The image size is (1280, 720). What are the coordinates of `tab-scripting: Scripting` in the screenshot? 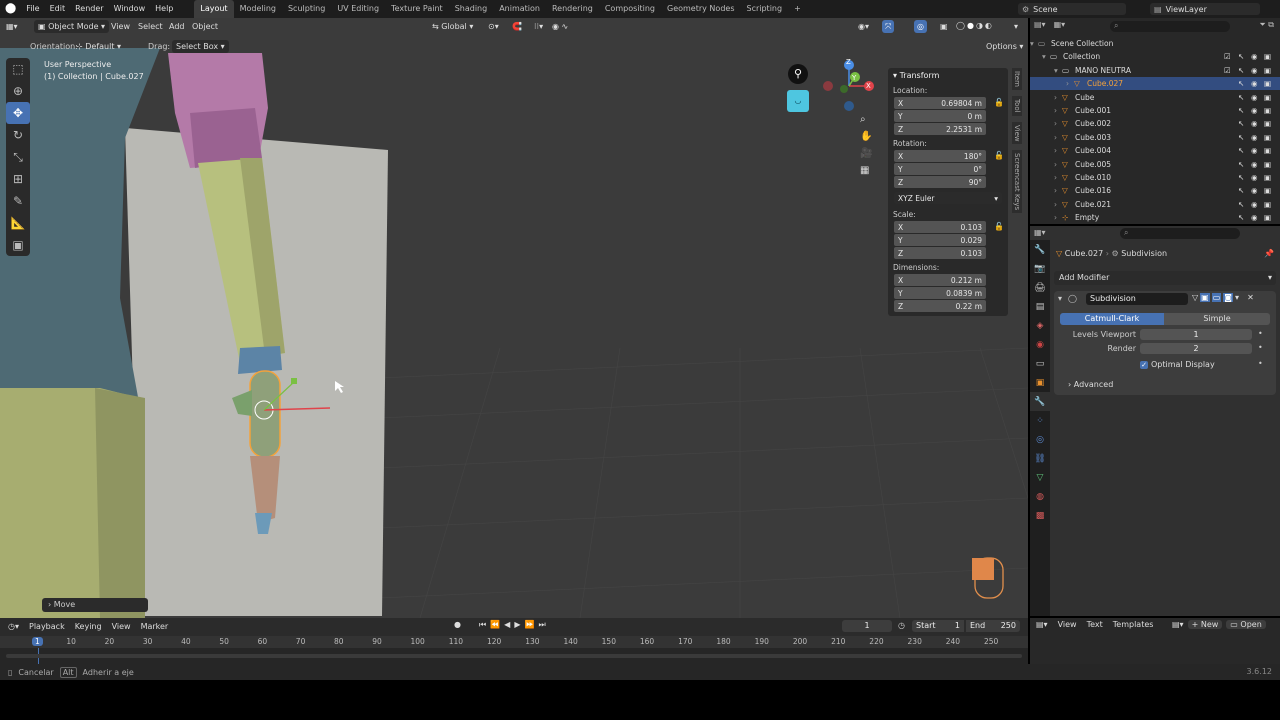 It's located at (764, 9).